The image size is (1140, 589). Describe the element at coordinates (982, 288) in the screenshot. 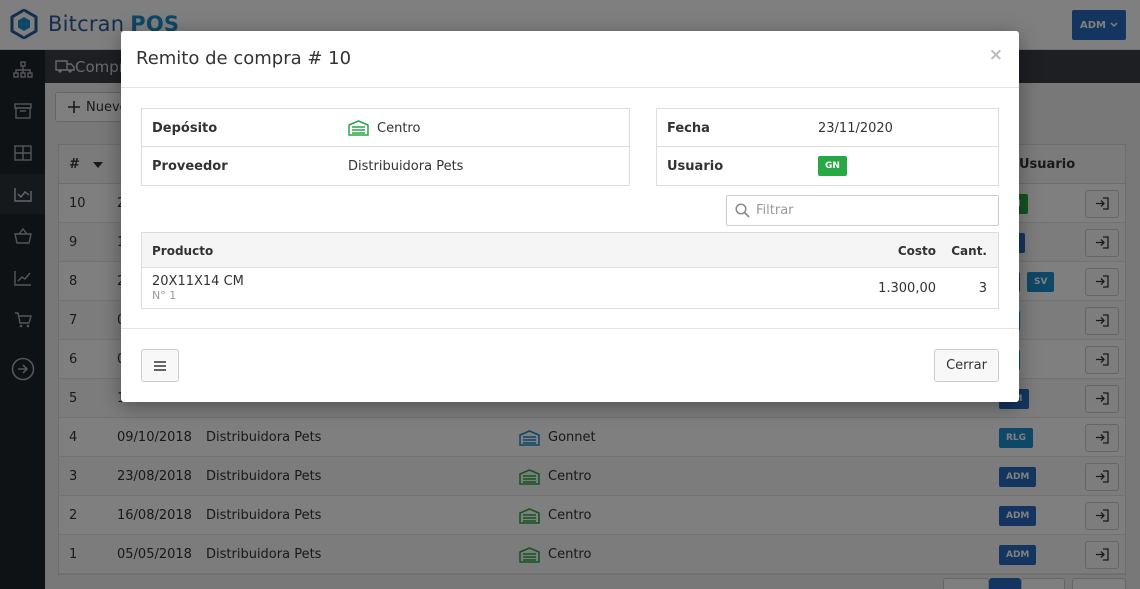

I see `product-qty: 3` at that location.